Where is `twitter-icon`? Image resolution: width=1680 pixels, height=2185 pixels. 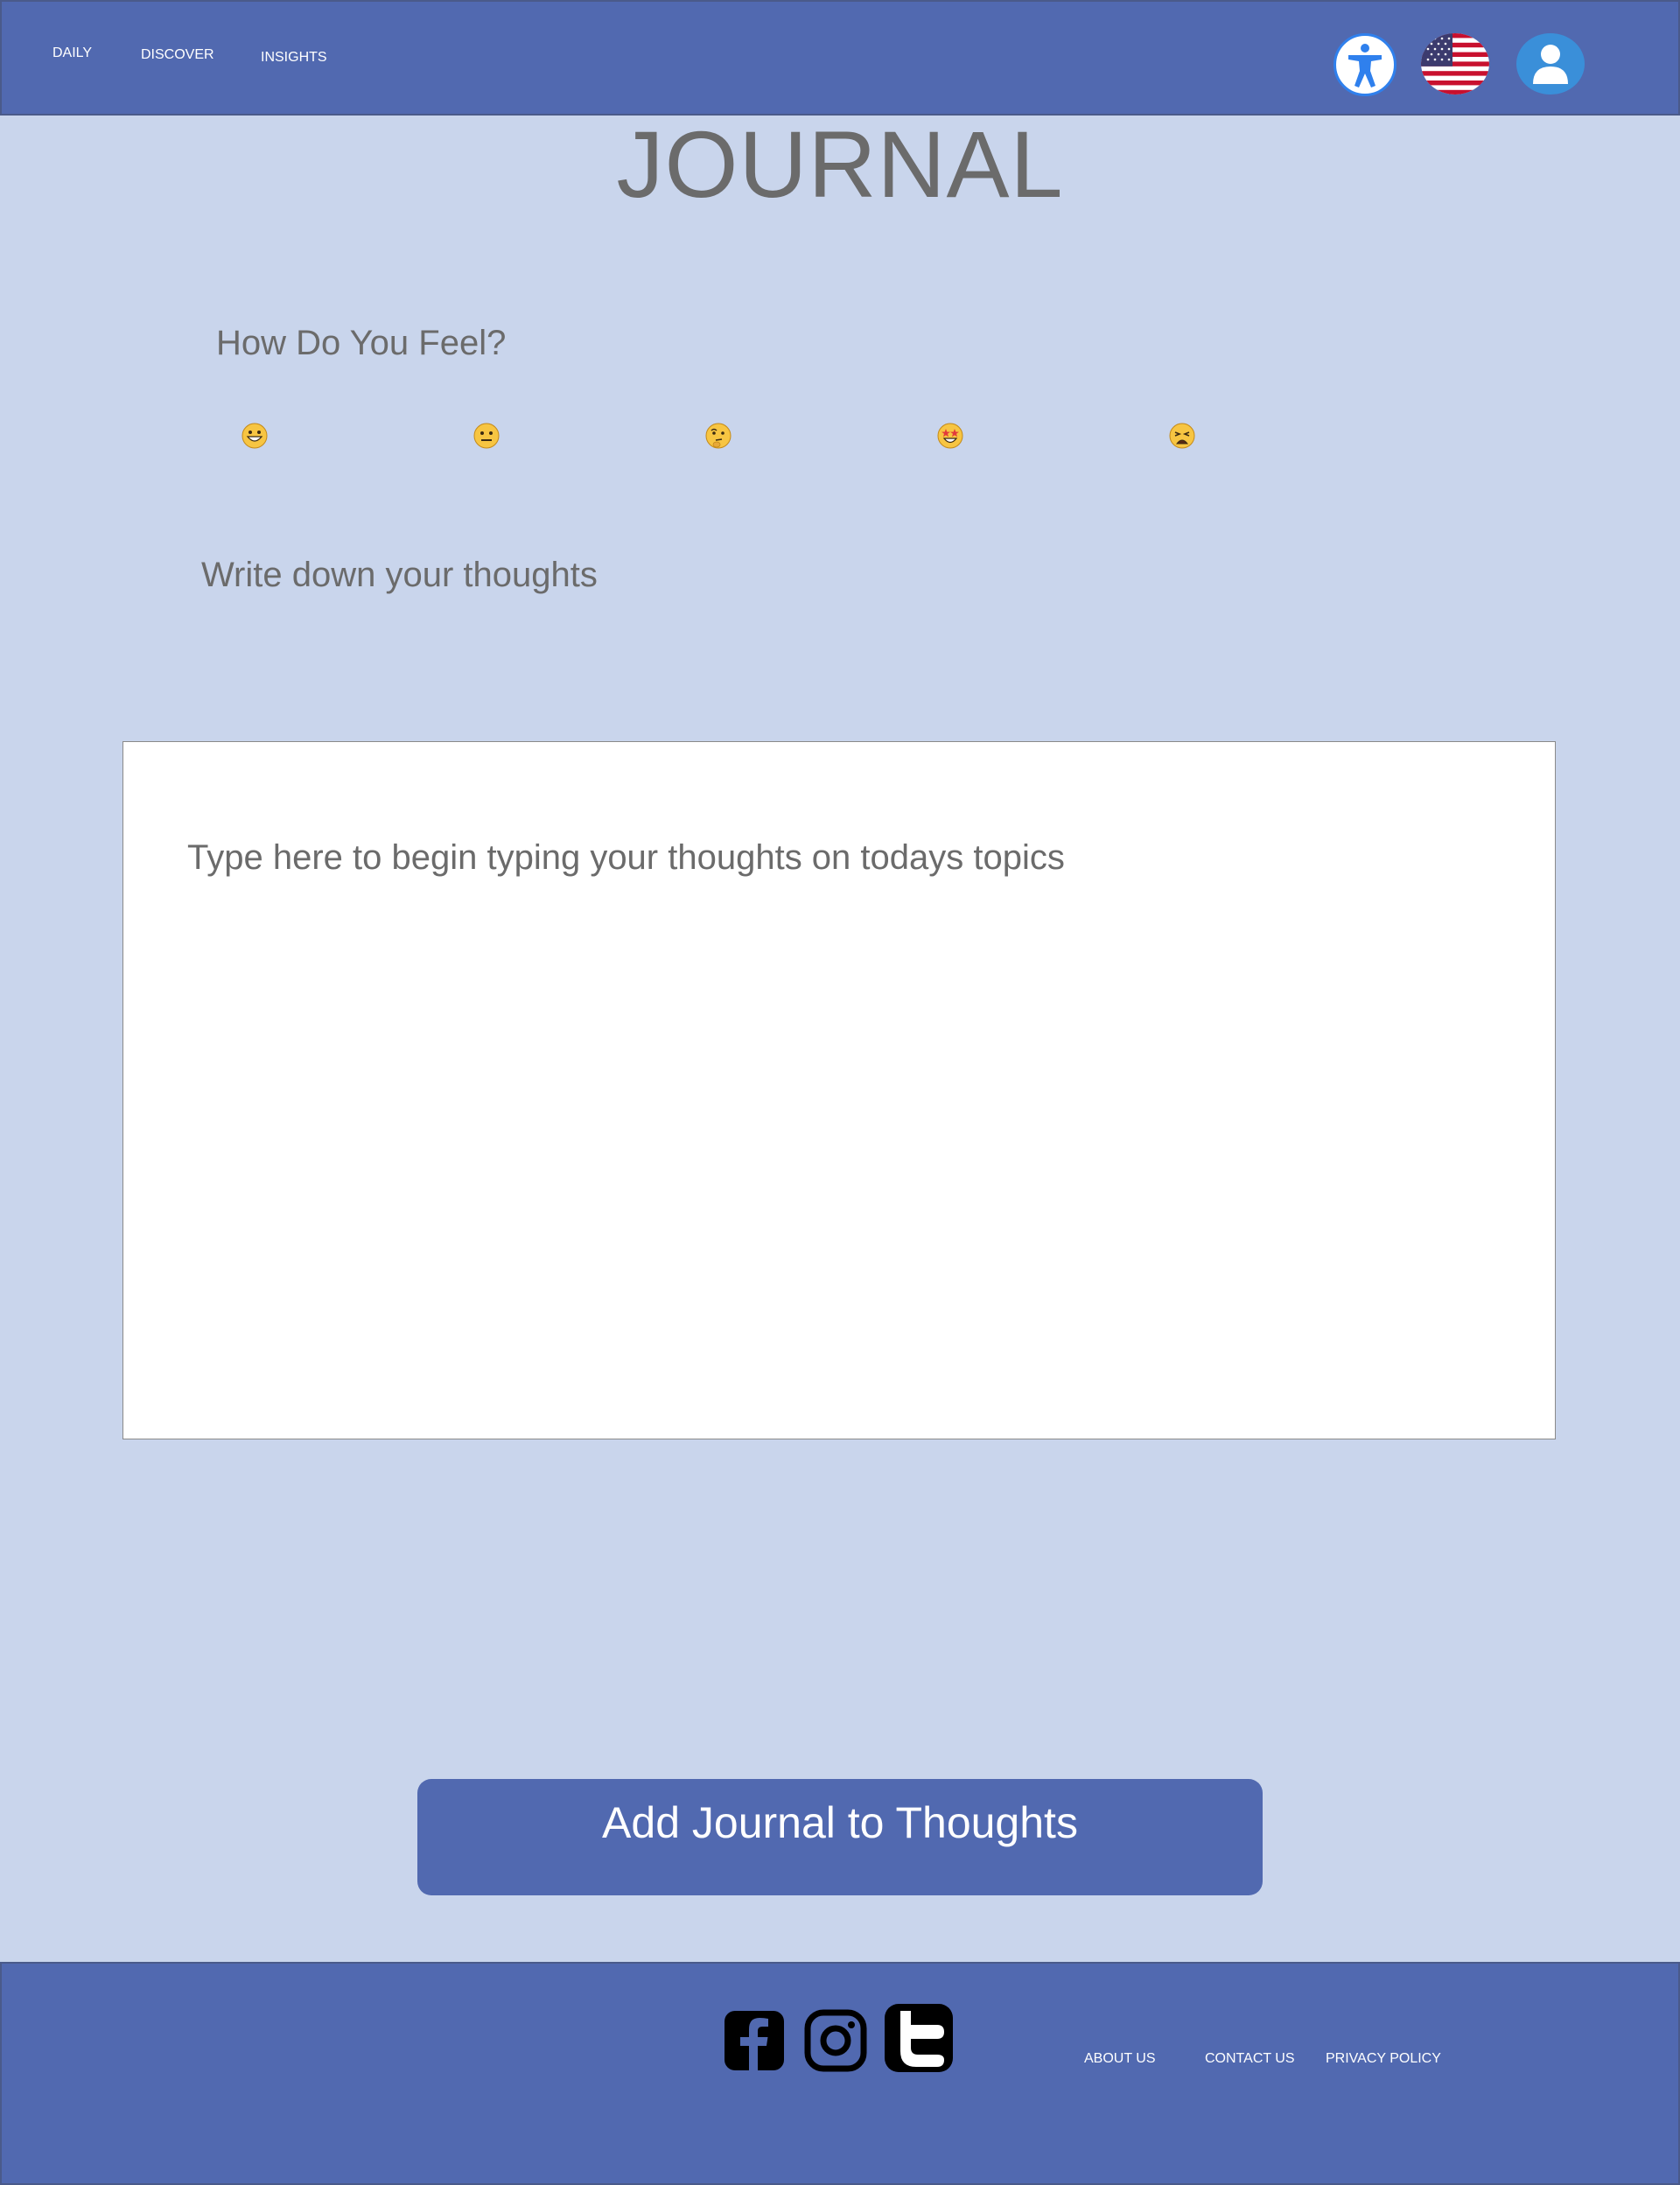
twitter-icon is located at coordinates (919, 2038).